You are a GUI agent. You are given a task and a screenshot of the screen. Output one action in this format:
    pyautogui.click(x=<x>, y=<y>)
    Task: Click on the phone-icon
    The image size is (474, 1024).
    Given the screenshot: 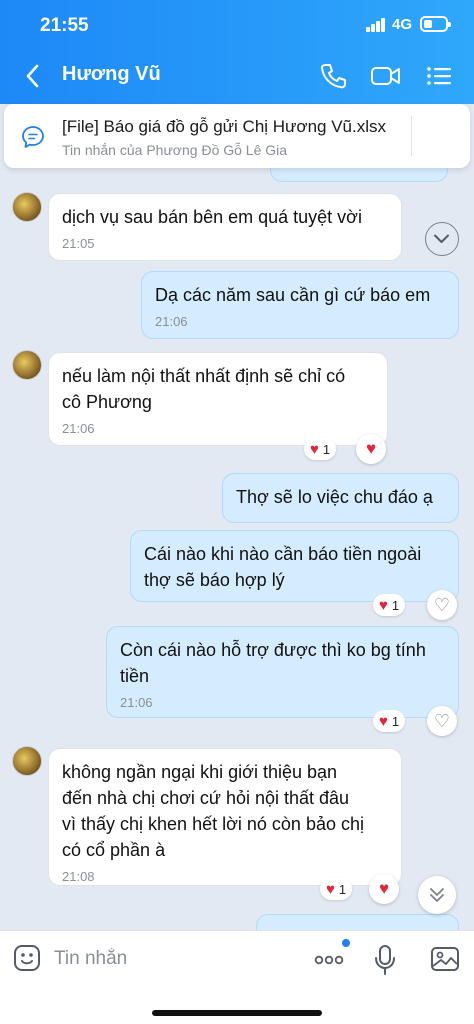 What is the action you would take?
    pyautogui.click(x=333, y=76)
    